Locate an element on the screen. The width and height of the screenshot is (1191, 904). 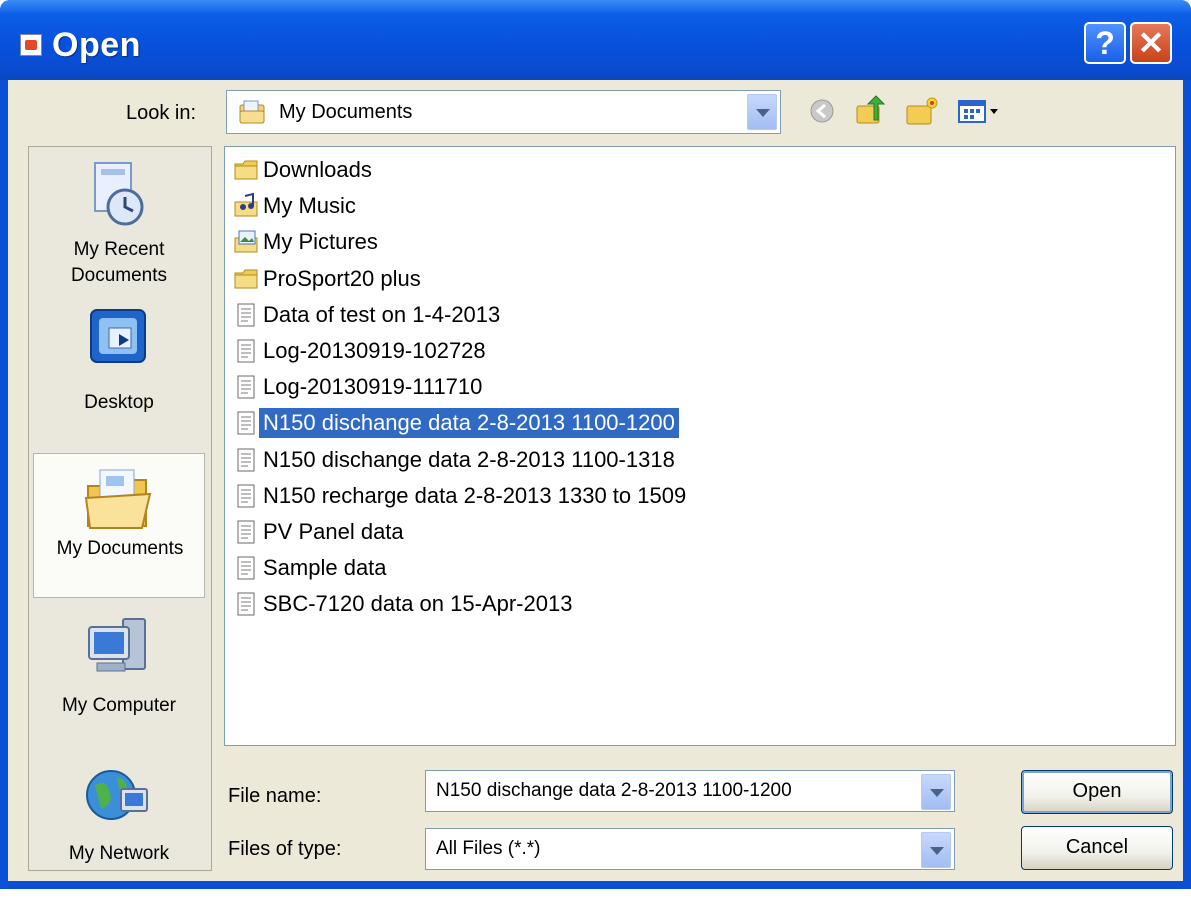
file-list-item: N150 recharge data 2-8-2013 1330 to 1509 is located at coordinates (461, 496).